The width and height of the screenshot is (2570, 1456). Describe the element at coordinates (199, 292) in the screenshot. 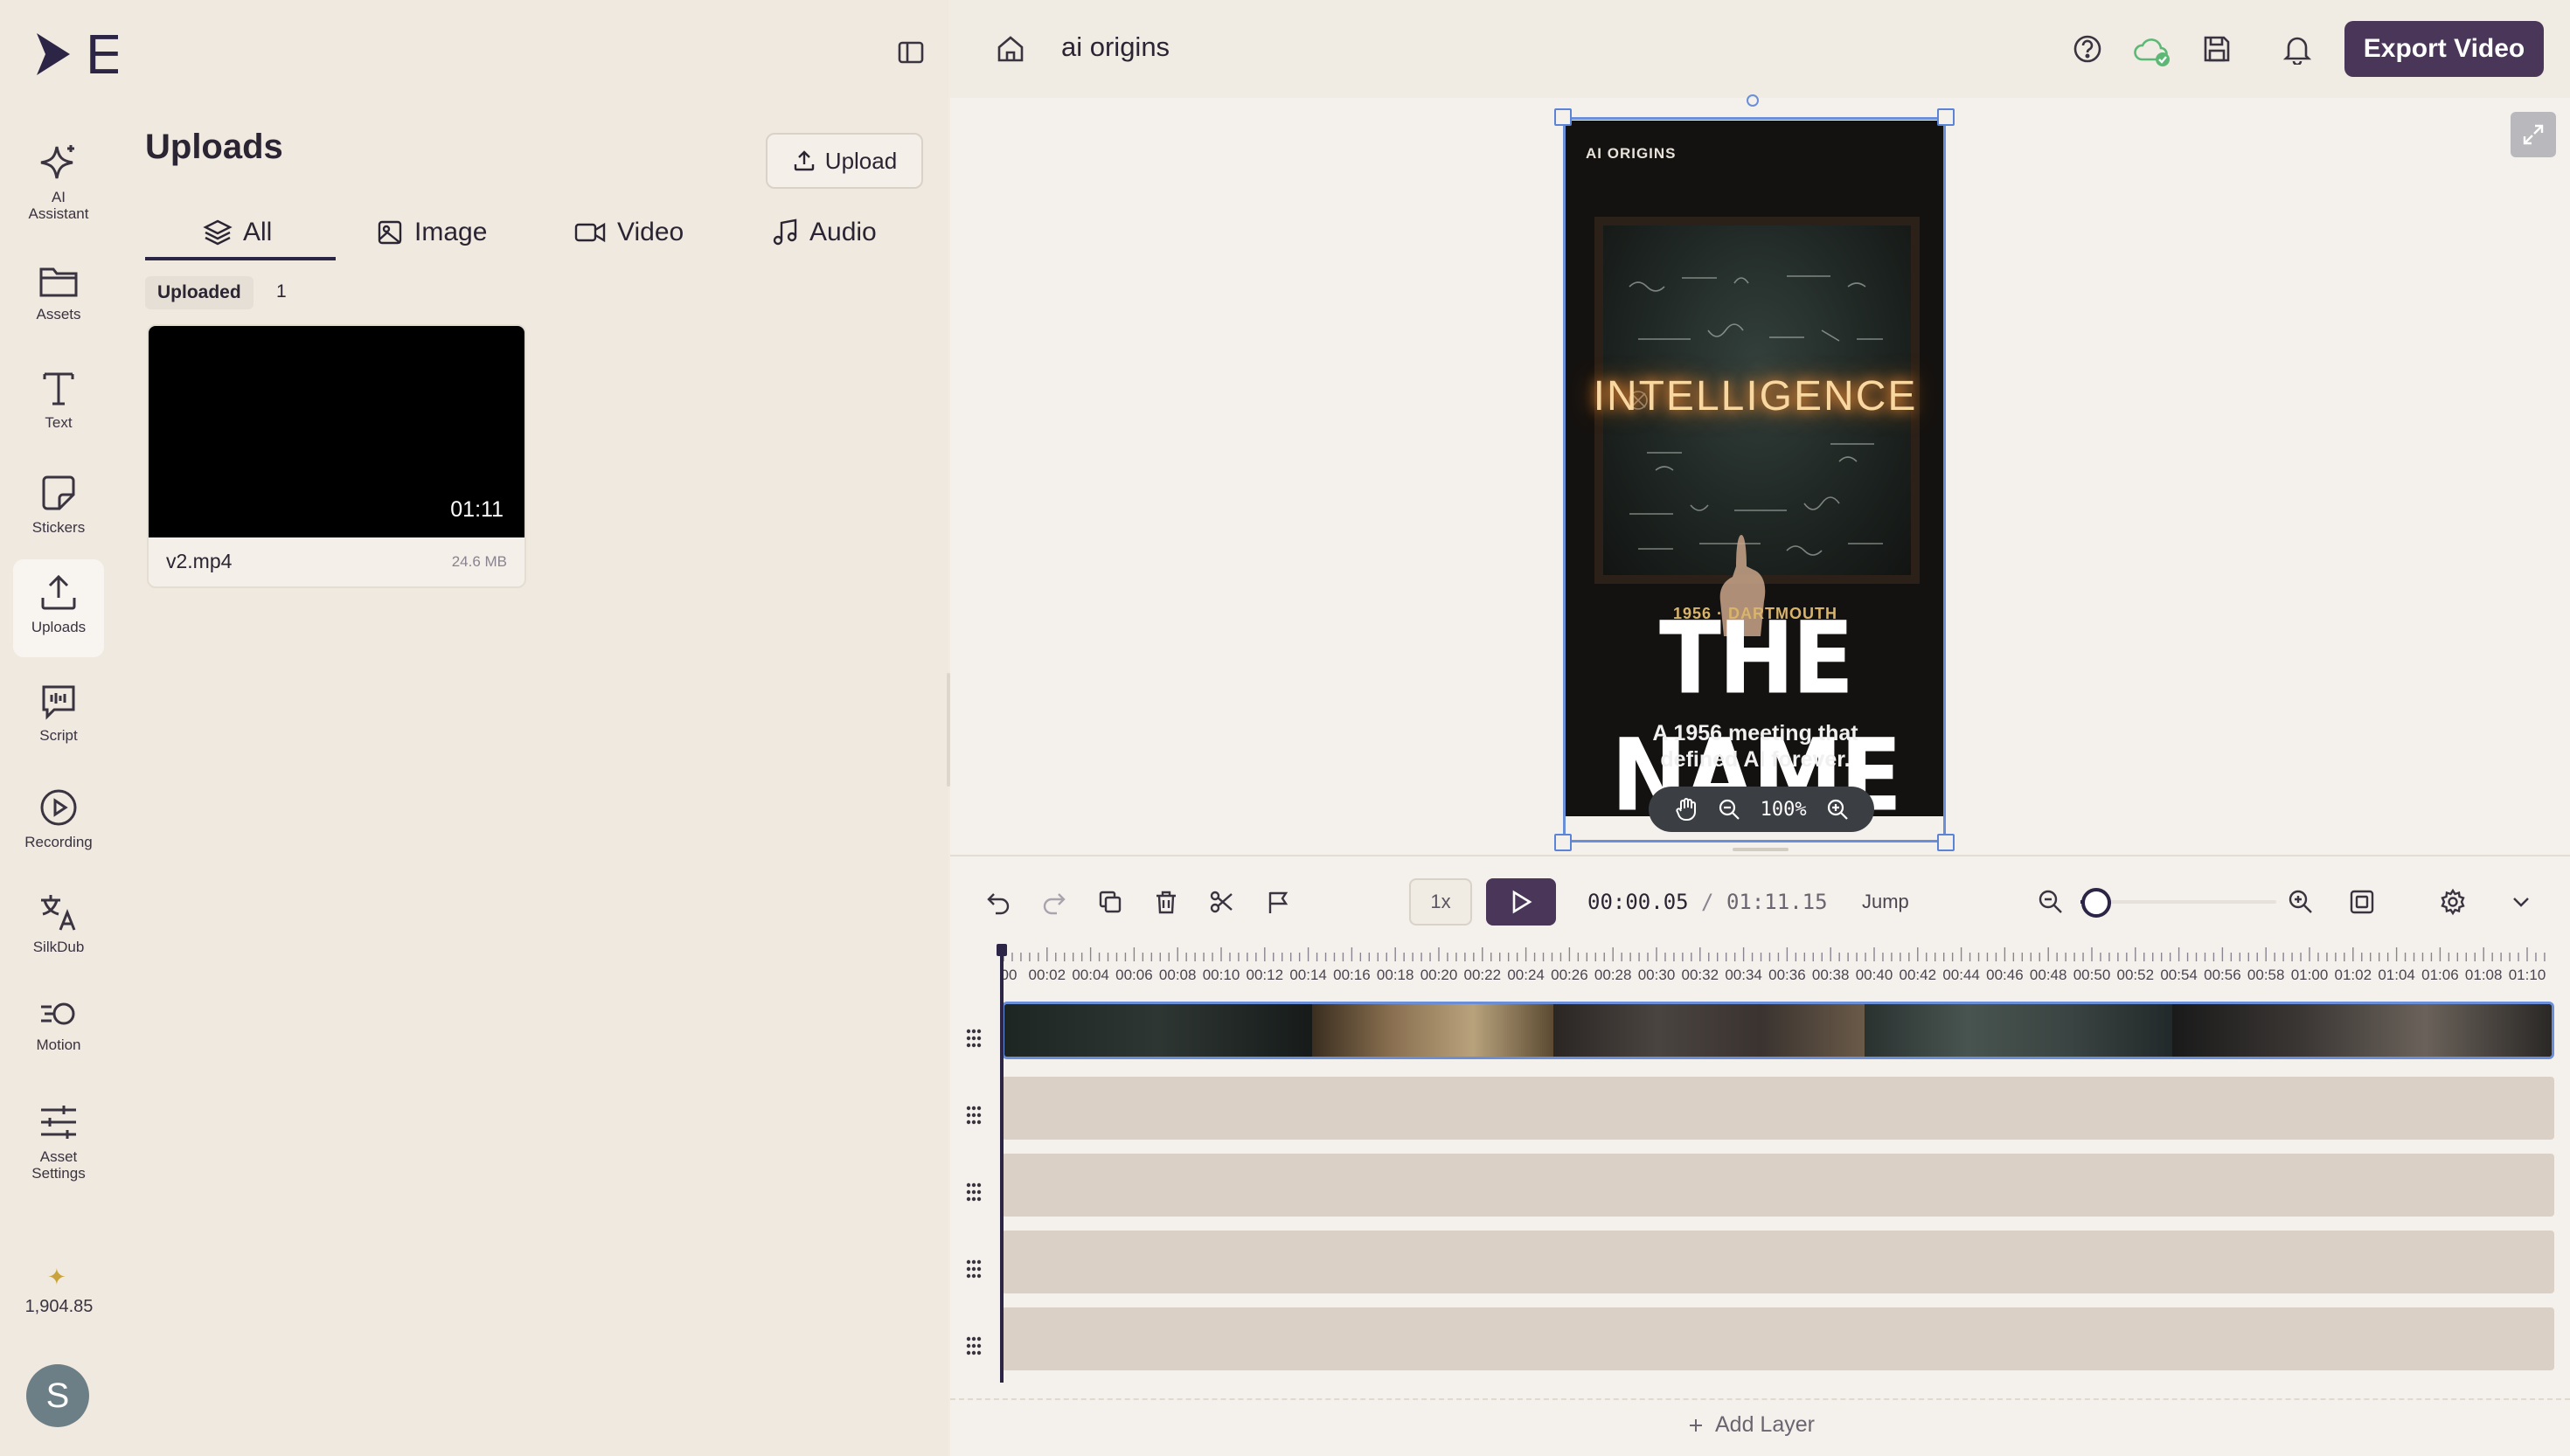

I see `section-label: Uploaded` at that location.